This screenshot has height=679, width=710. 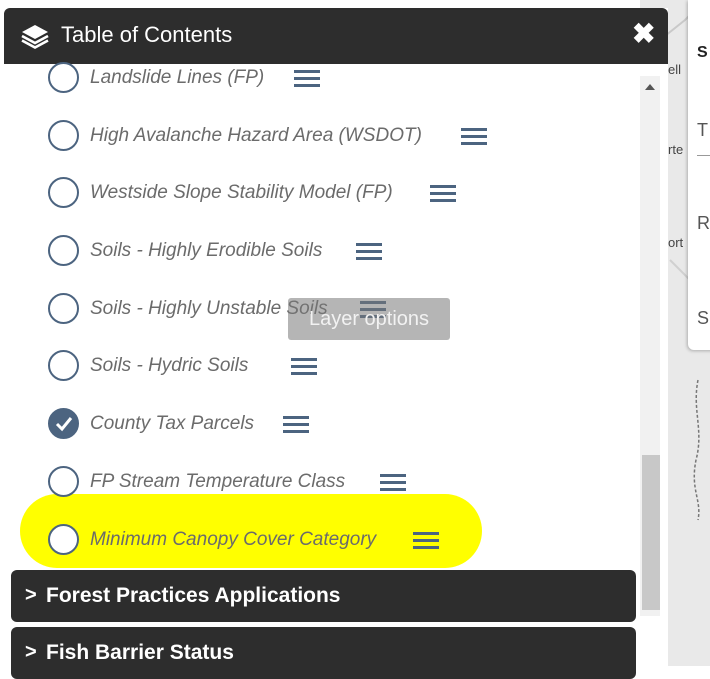 I want to click on layer-toggle-checked, so click(x=63, y=423).